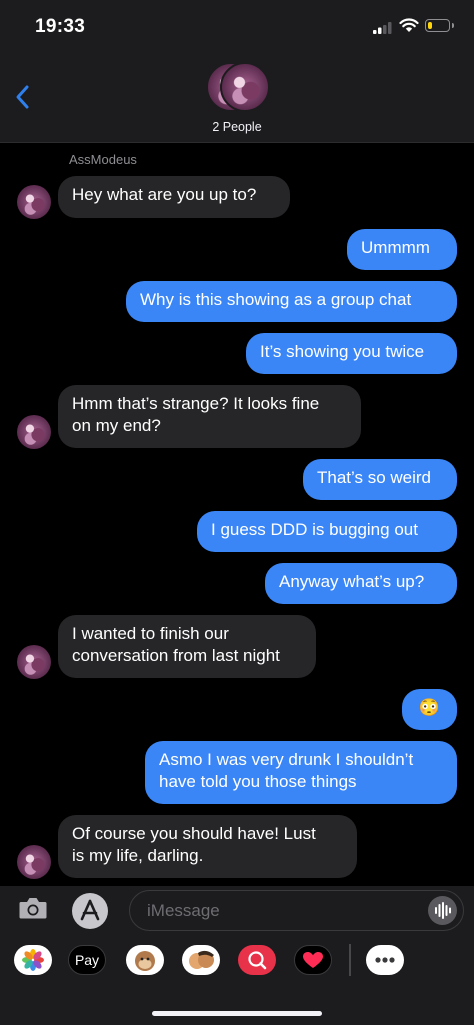 This screenshot has height=1025, width=474. What do you see at coordinates (350, 960) in the screenshot?
I see `tray-divider` at bounding box center [350, 960].